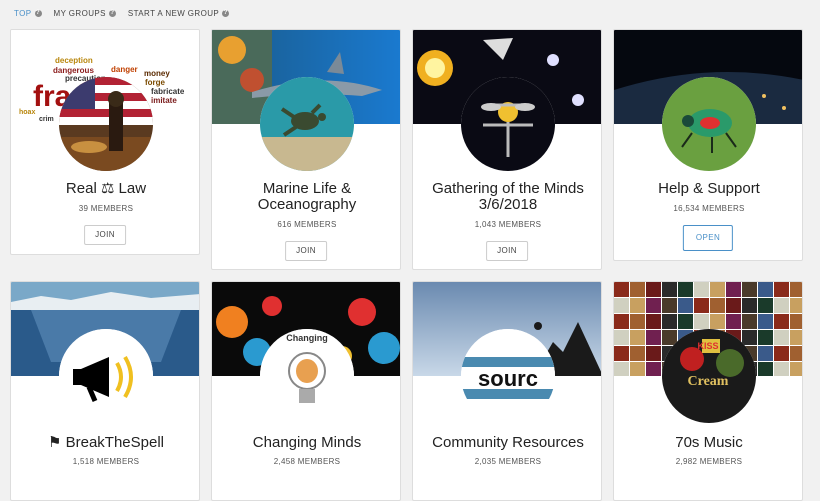 This screenshot has height=501, width=820. Describe the element at coordinates (507, 443) in the screenshot. I see `group-name: Community Resources` at that location.